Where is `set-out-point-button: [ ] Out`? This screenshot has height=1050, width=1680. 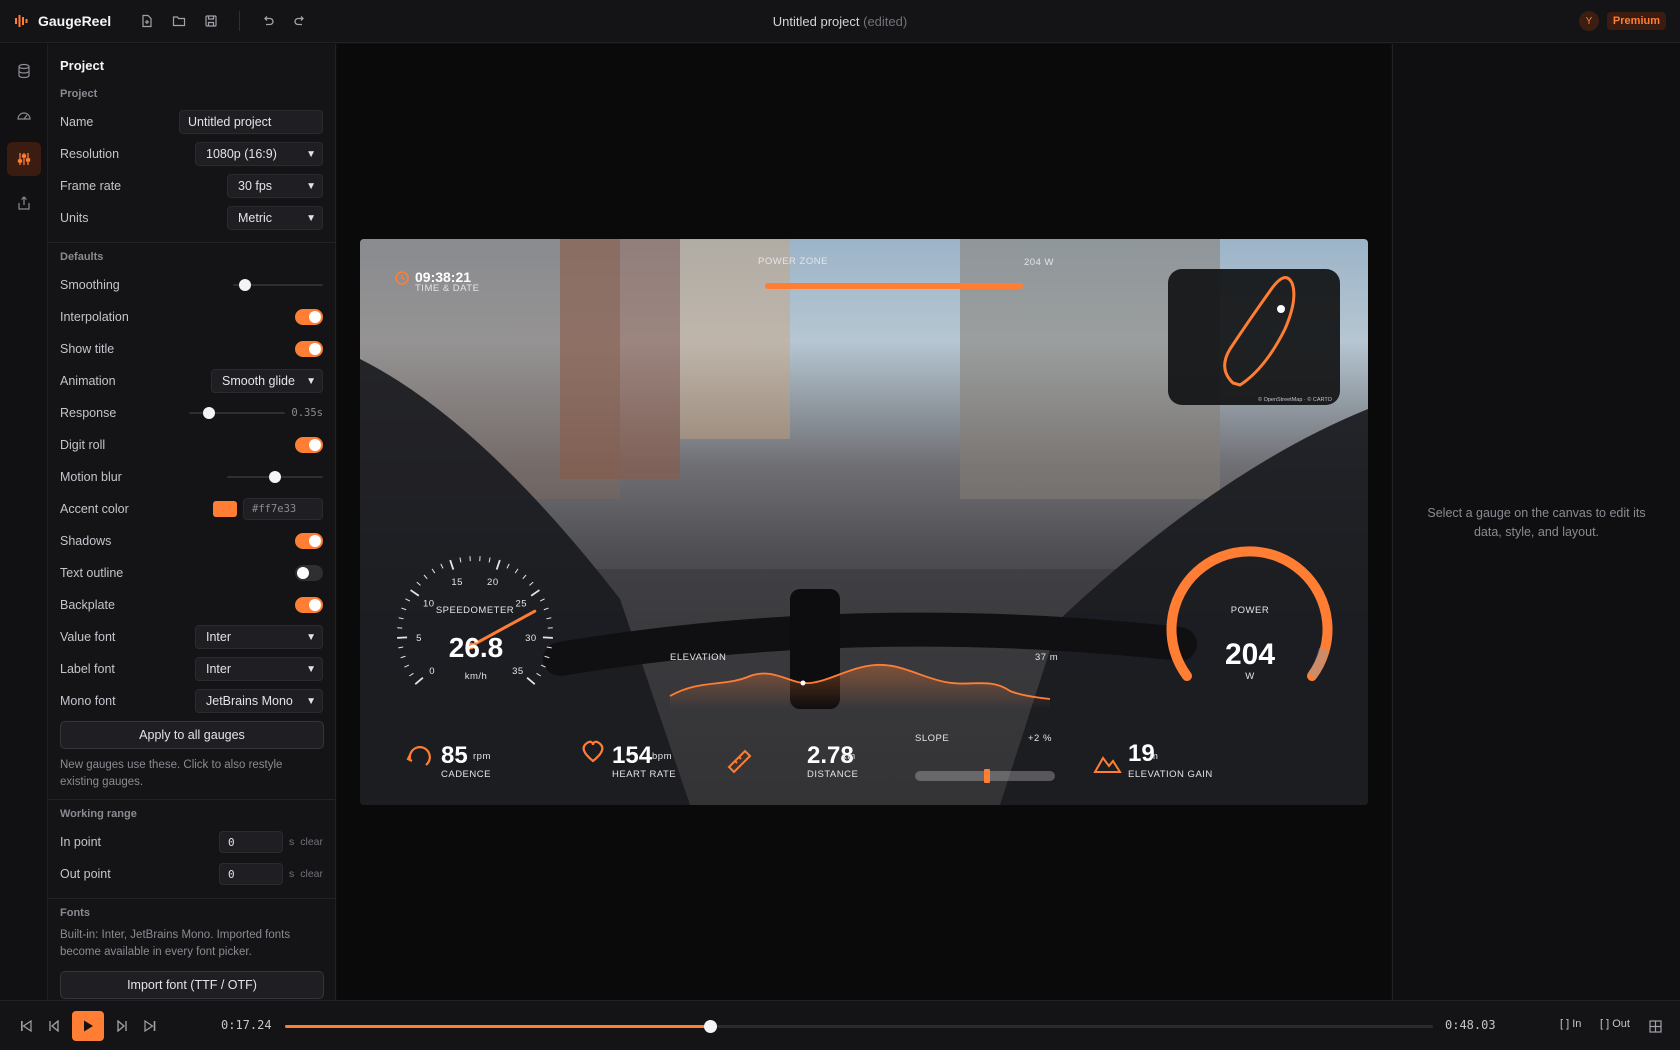 set-out-point-button: [ ] Out is located at coordinates (1615, 1024).